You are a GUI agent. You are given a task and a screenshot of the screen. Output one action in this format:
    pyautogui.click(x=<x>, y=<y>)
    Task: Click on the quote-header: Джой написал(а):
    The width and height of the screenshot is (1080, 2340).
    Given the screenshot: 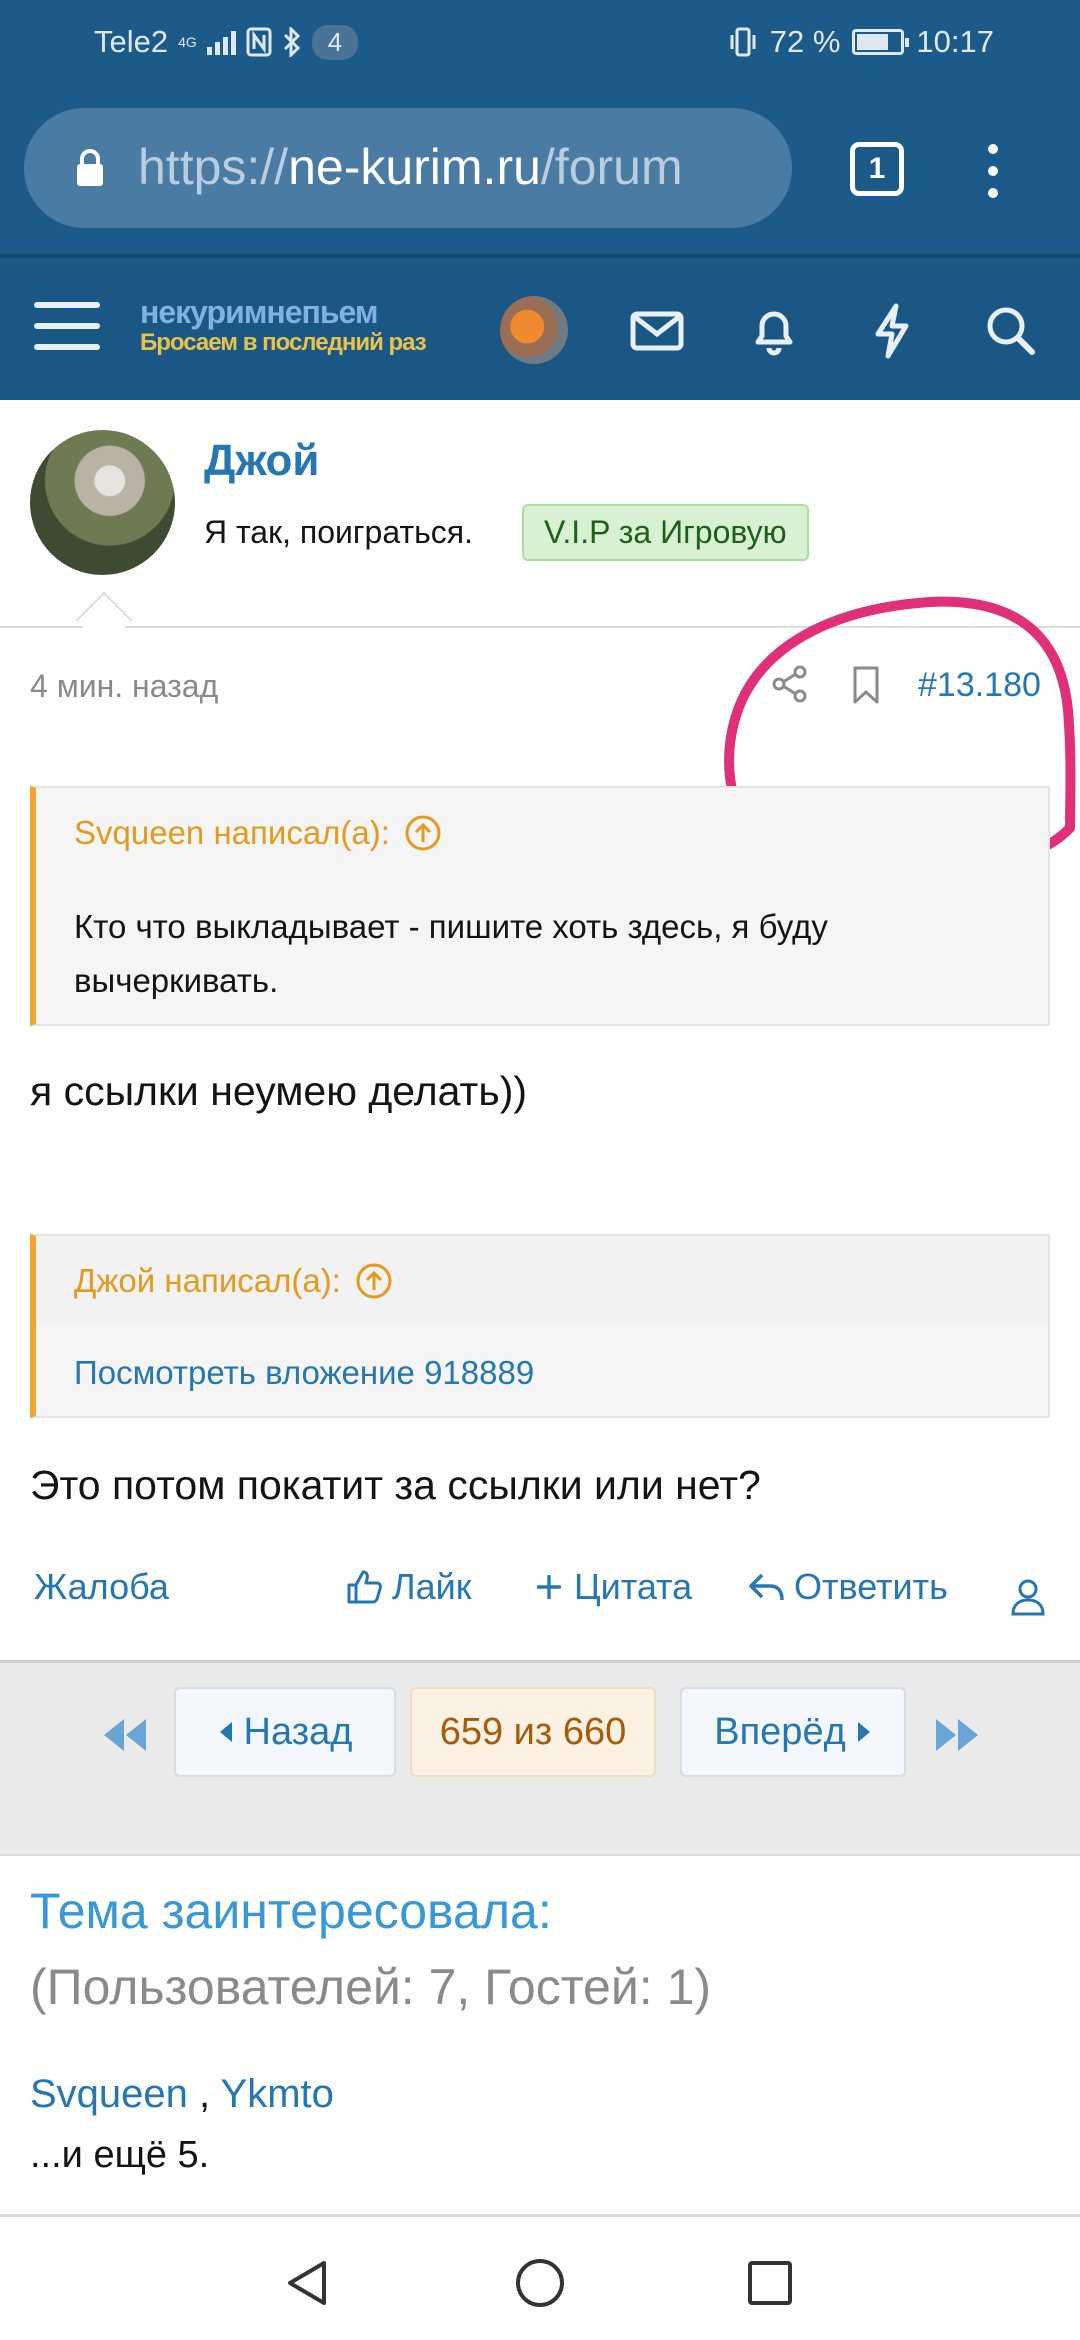 What is the action you would take?
    pyautogui.click(x=233, y=1281)
    